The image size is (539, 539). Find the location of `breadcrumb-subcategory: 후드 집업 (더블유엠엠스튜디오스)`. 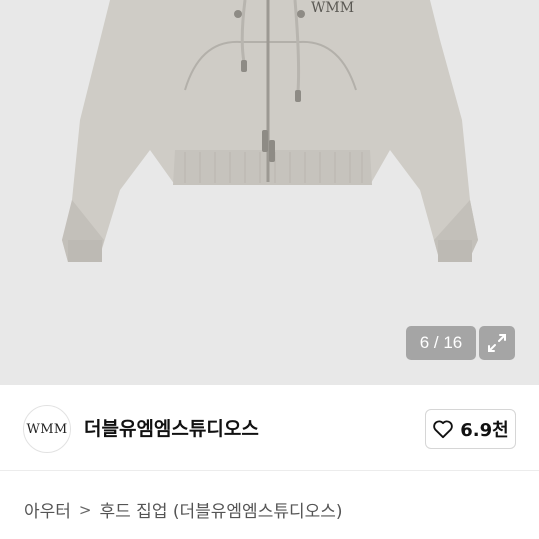

breadcrumb-subcategory: 후드 집업 (더블유엠엠스튜디오스) is located at coordinates (221, 509).